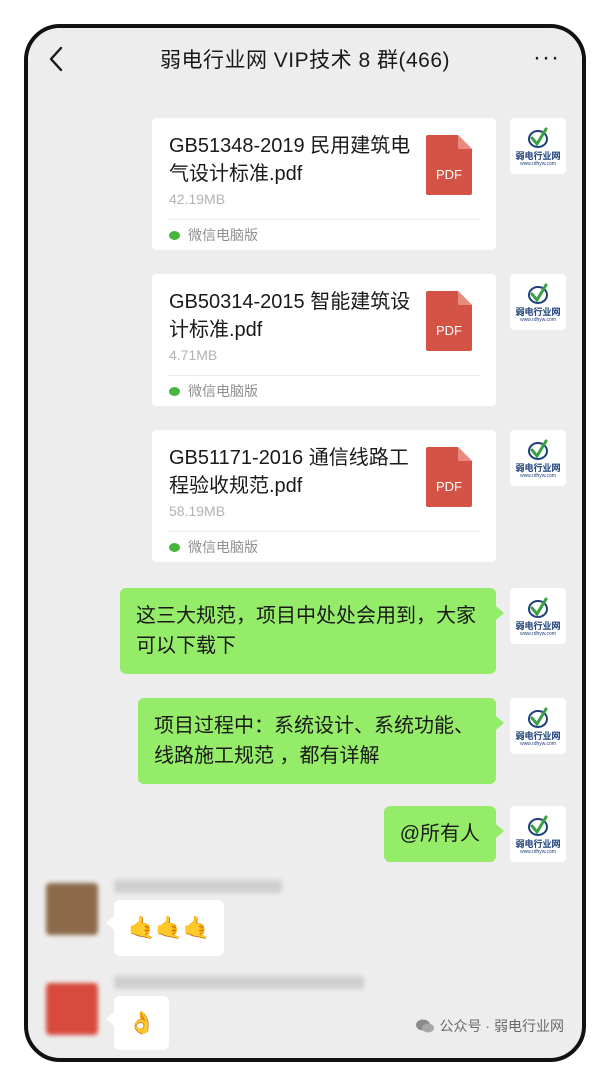 This screenshot has width=602, height=1073. Describe the element at coordinates (57, 59) in the screenshot. I see `chevron-left-icon` at that location.